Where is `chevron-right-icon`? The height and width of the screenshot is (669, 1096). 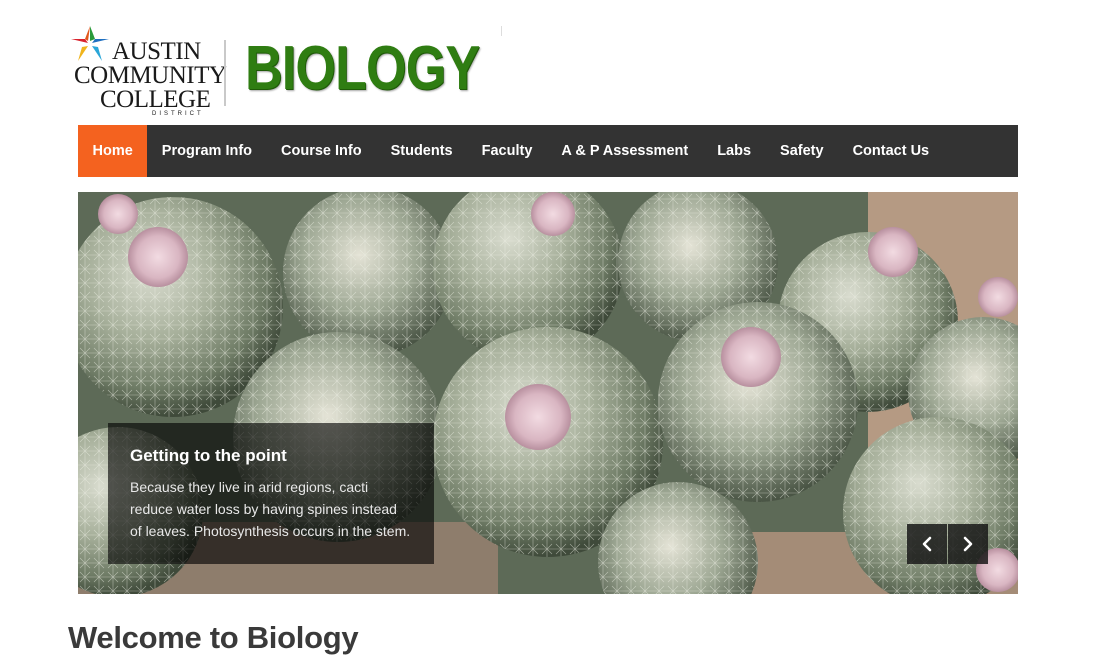
chevron-right-icon is located at coordinates (968, 544).